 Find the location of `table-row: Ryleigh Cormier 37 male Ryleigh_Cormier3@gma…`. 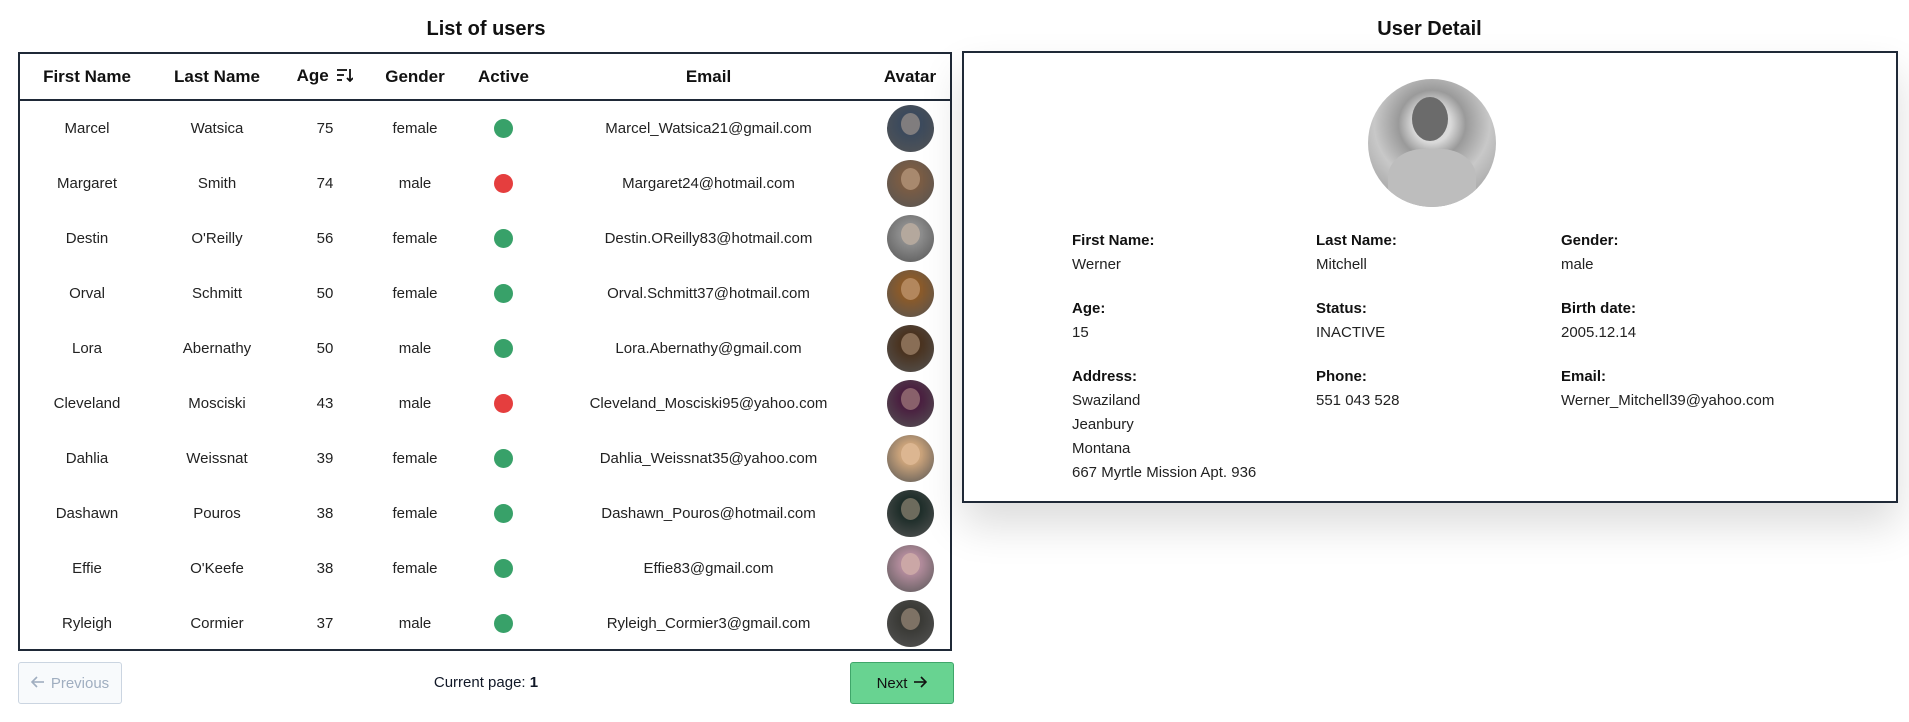

table-row: Ryleigh Cormier 37 male Ryleigh_Cormier3@gma… is located at coordinates (485, 622).